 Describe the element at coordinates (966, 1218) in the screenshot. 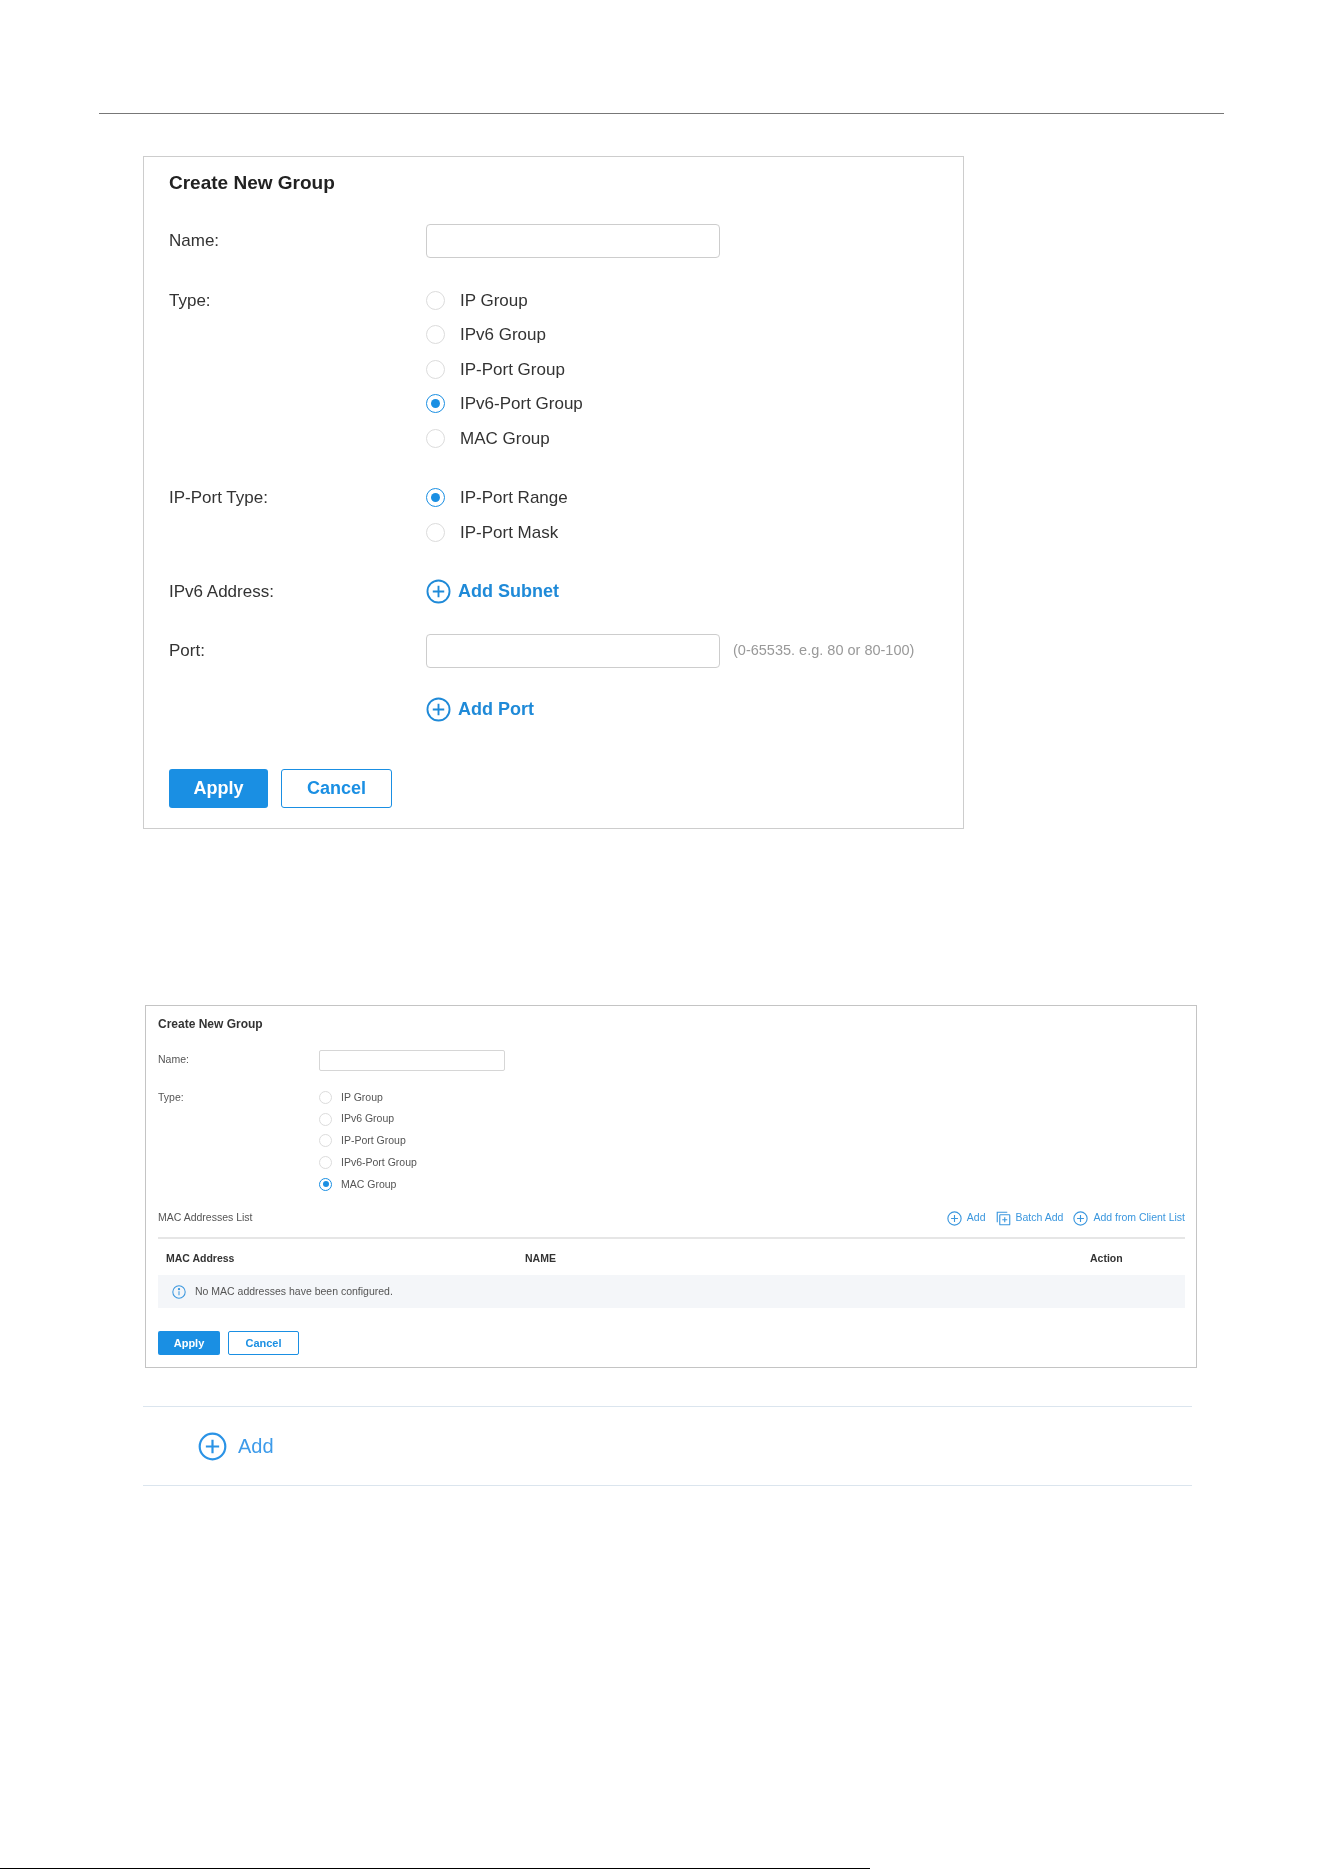

I see `toolbar-link: Add` at that location.